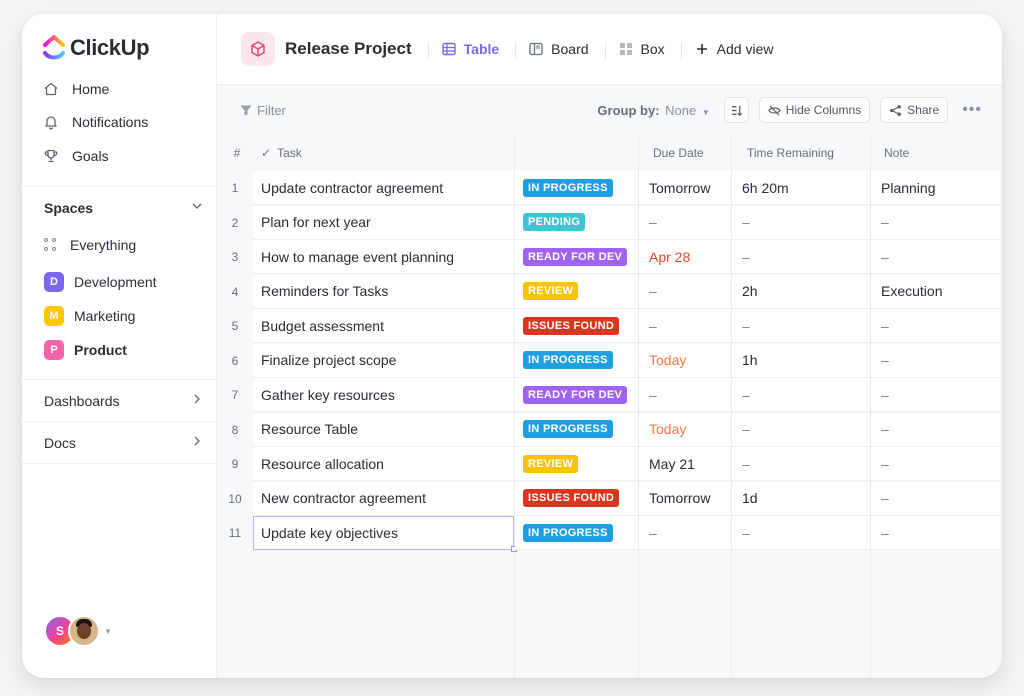 The image size is (1024, 696). What do you see at coordinates (383, 464) in the screenshot?
I see `task-cell: Resource allocation` at bounding box center [383, 464].